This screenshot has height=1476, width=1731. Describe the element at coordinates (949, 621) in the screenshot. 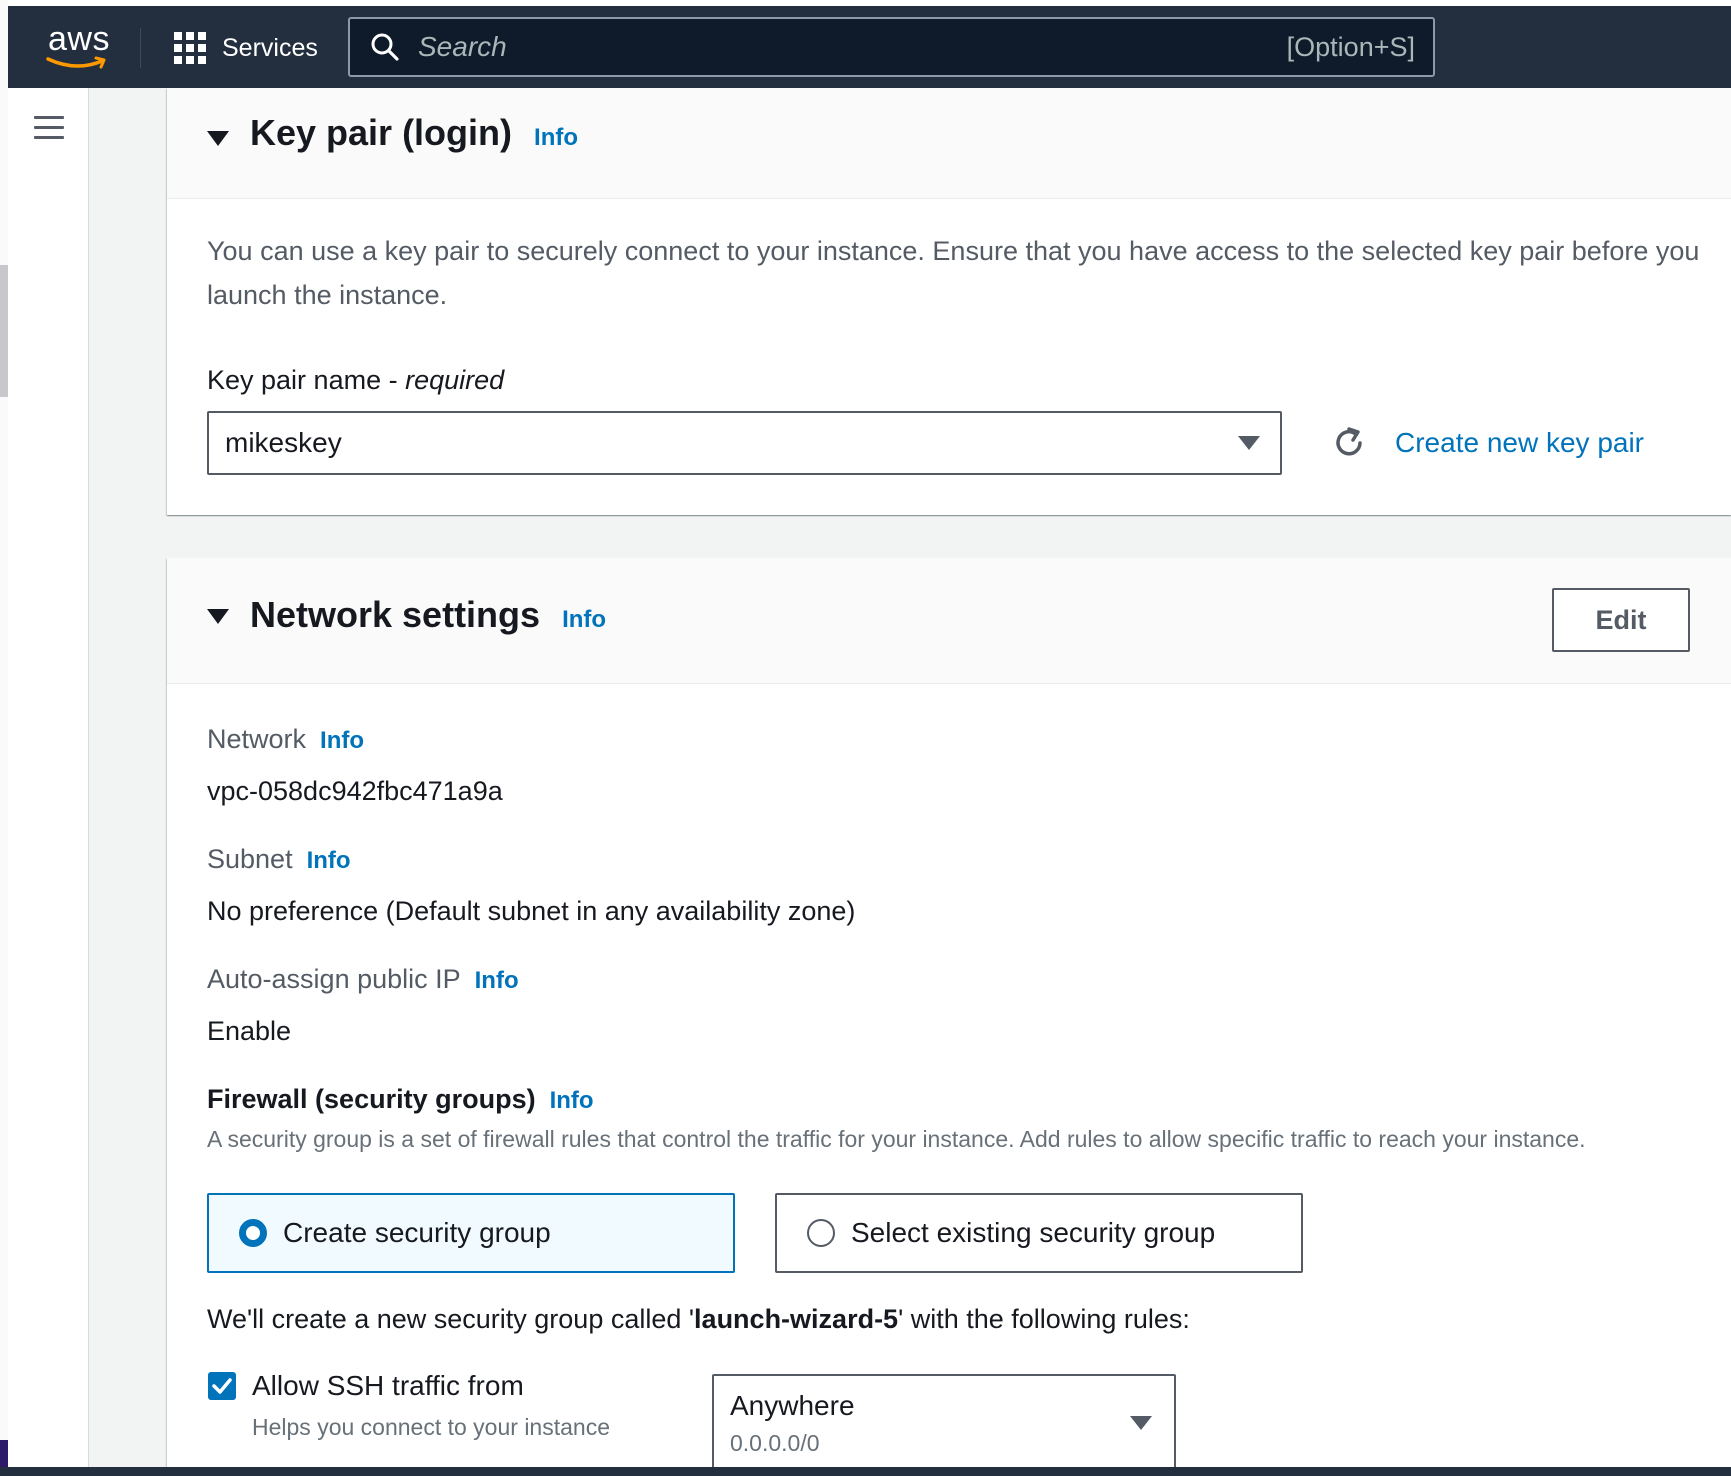

I see `network-settings-header: Network settings Info Edit` at that location.